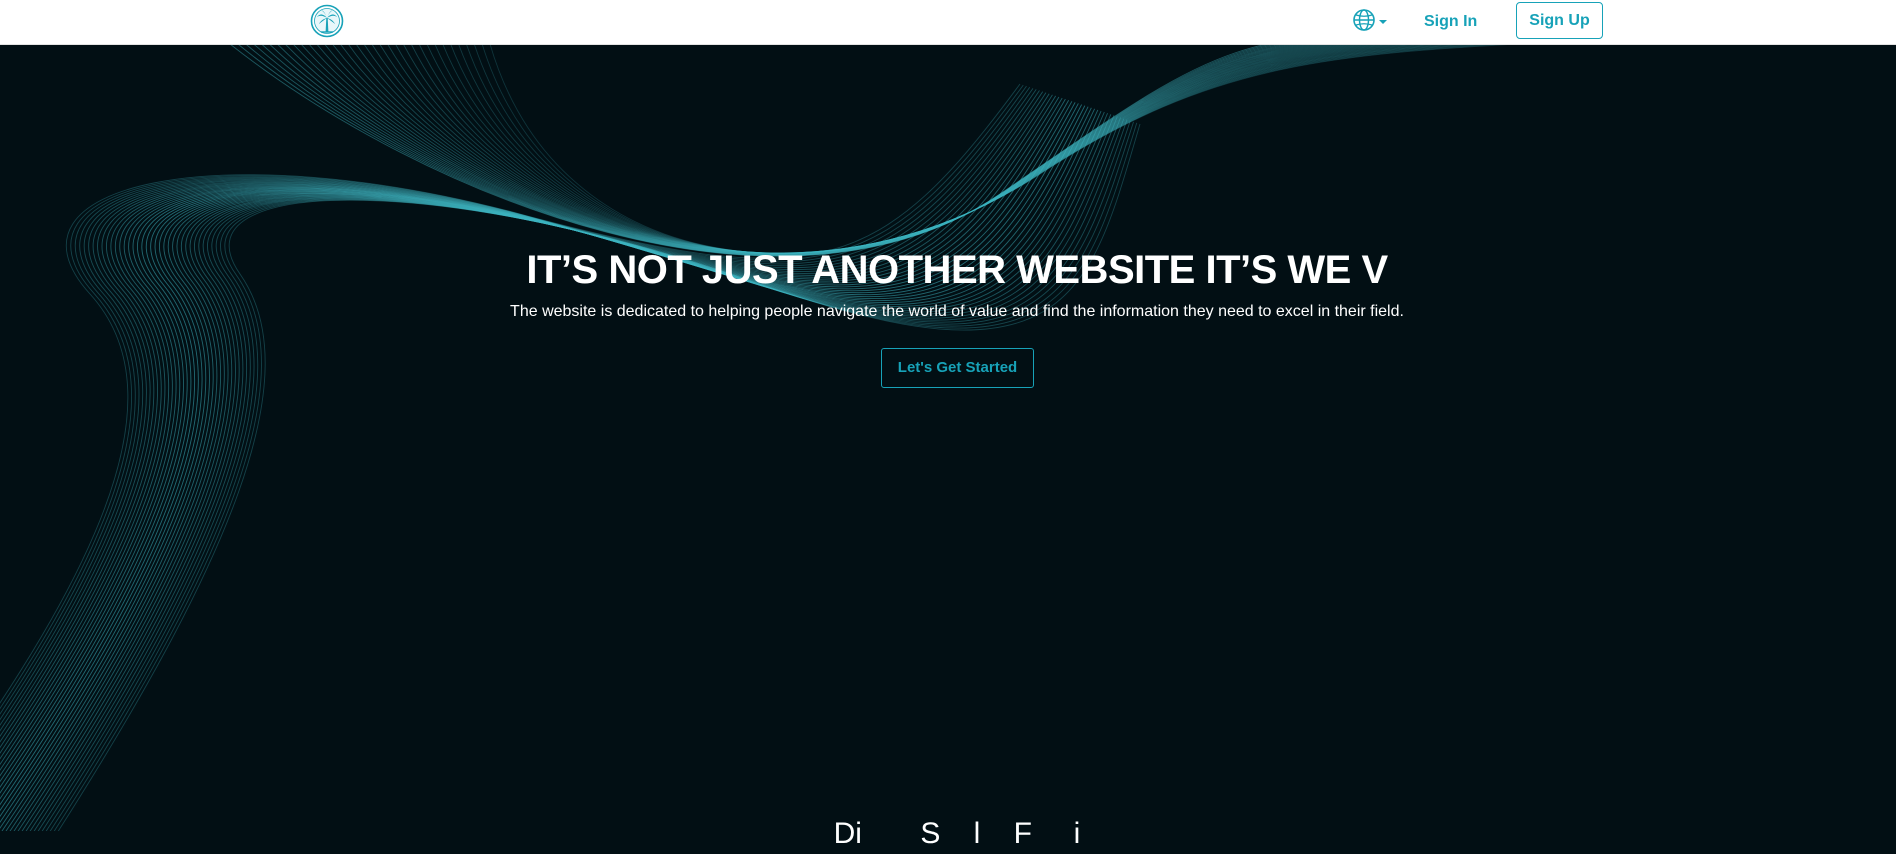 The height and width of the screenshot is (854, 1896). What do you see at coordinates (1383, 22) in the screenshot?
I see `chevron-down-icon` at bounding box center [1383, 22].